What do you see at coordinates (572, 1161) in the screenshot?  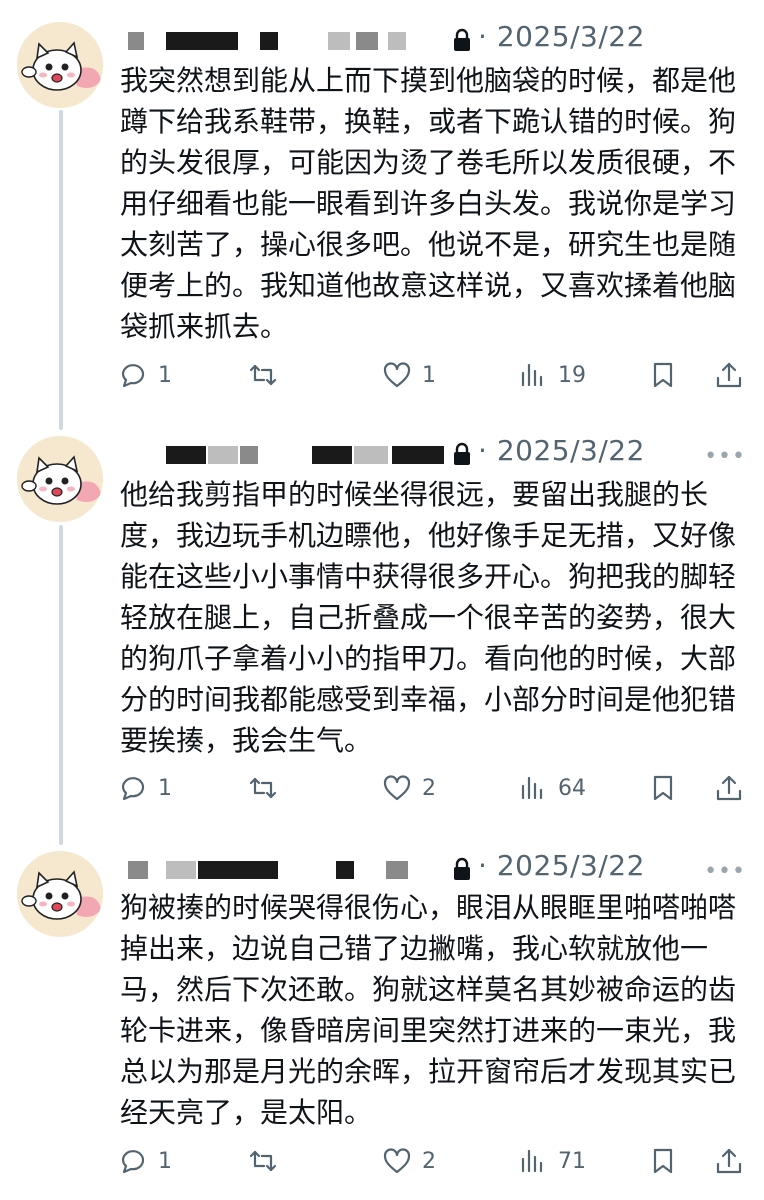 I see `views-count: 71` at bounding box center [572, 1161].